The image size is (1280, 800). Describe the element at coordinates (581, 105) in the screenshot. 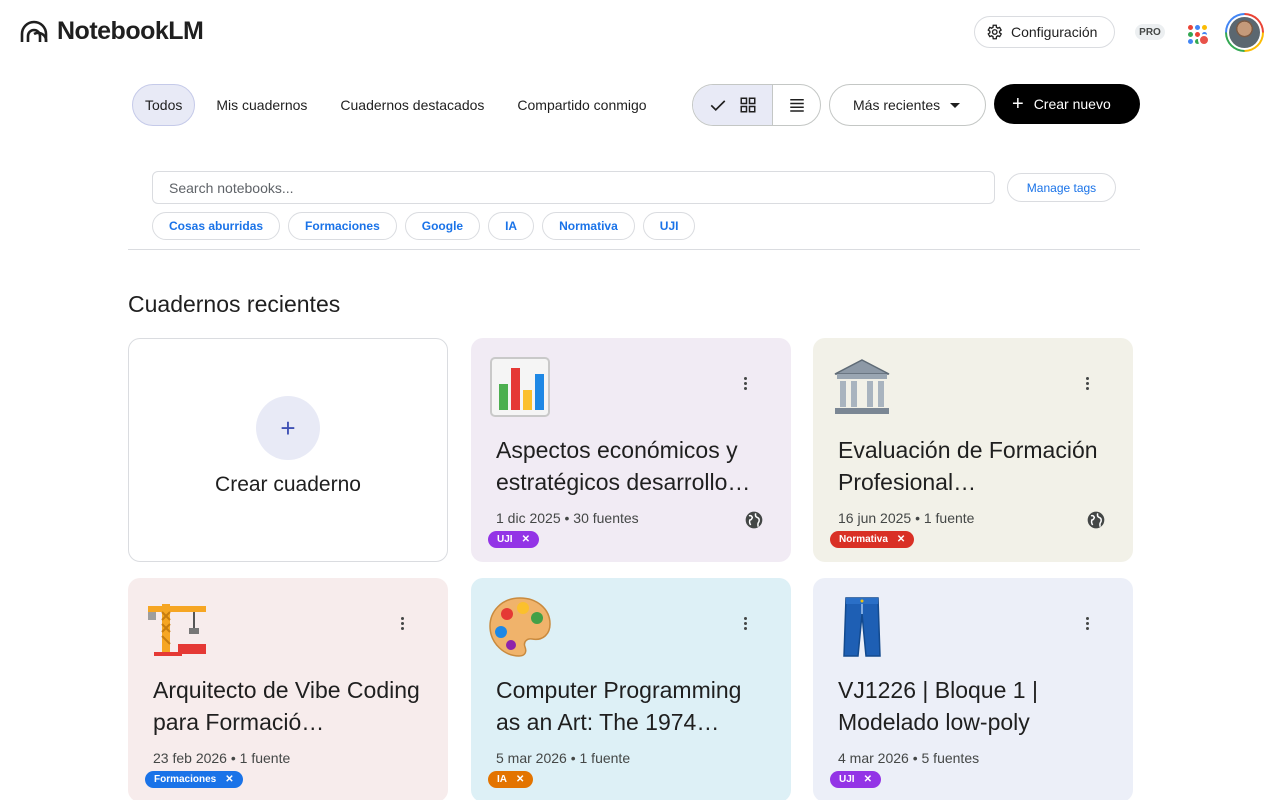

I see `tab-compartido-conmigo: Compartido conmigo` at that location.